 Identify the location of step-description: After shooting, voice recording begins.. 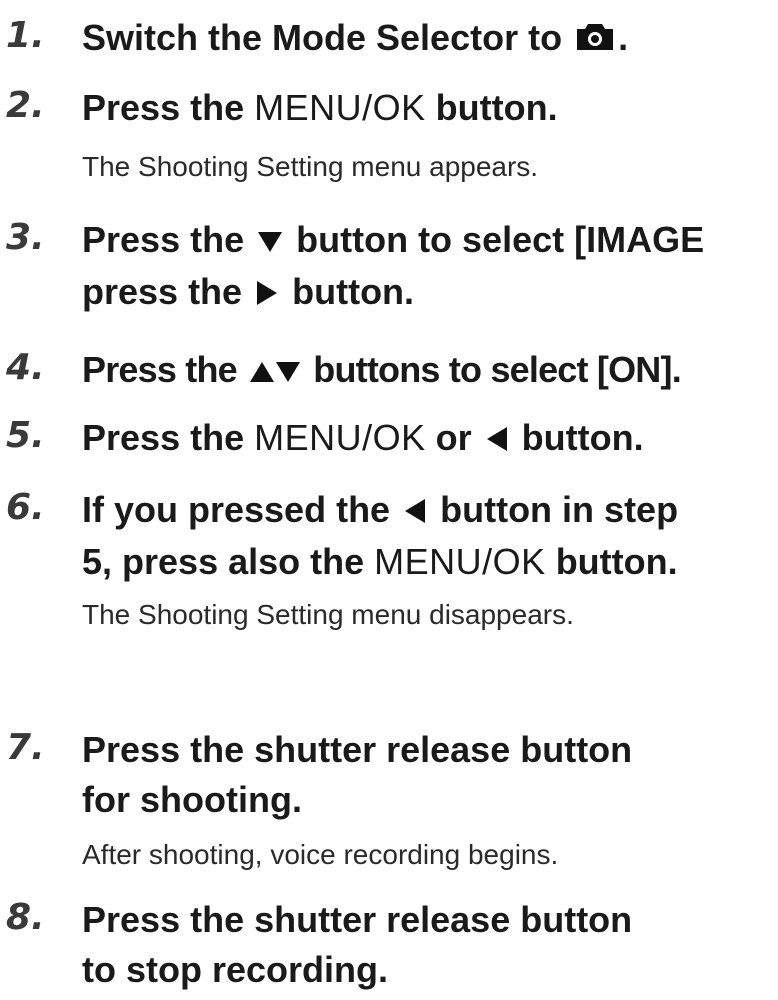
(320, 854).